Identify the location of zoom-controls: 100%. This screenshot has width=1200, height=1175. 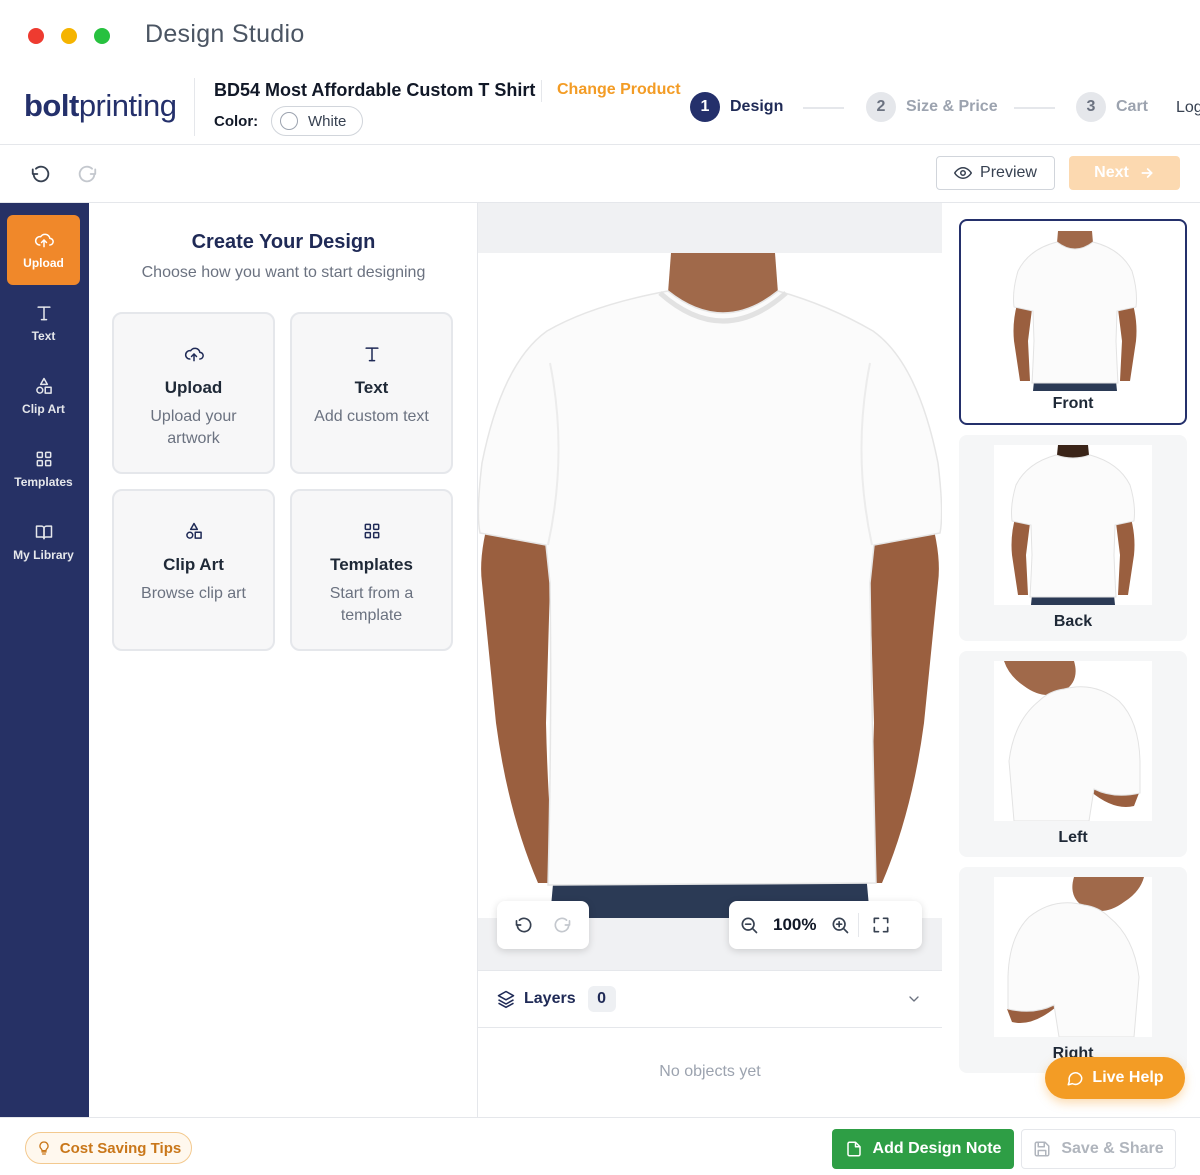
(825, 925).